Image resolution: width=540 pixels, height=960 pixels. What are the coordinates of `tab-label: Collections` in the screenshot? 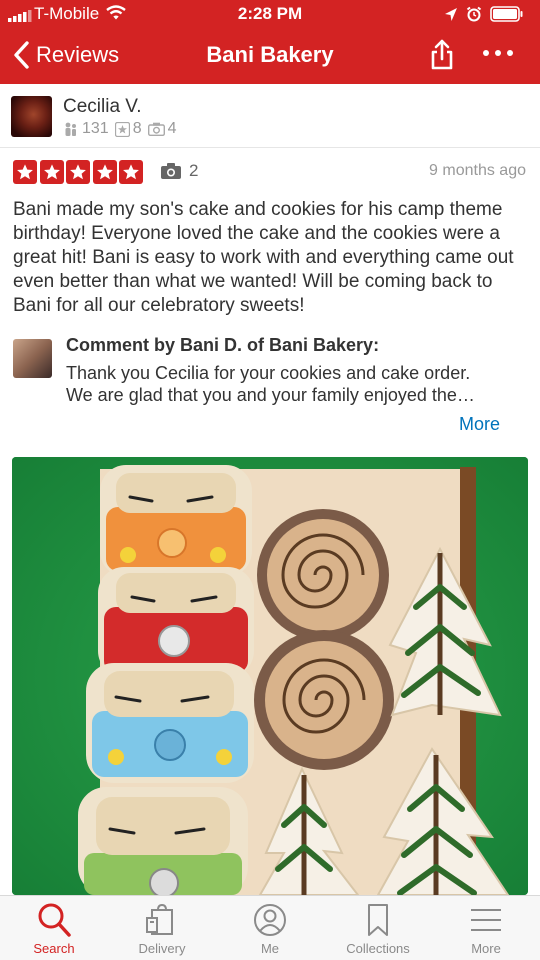 It's located at (378, 948).